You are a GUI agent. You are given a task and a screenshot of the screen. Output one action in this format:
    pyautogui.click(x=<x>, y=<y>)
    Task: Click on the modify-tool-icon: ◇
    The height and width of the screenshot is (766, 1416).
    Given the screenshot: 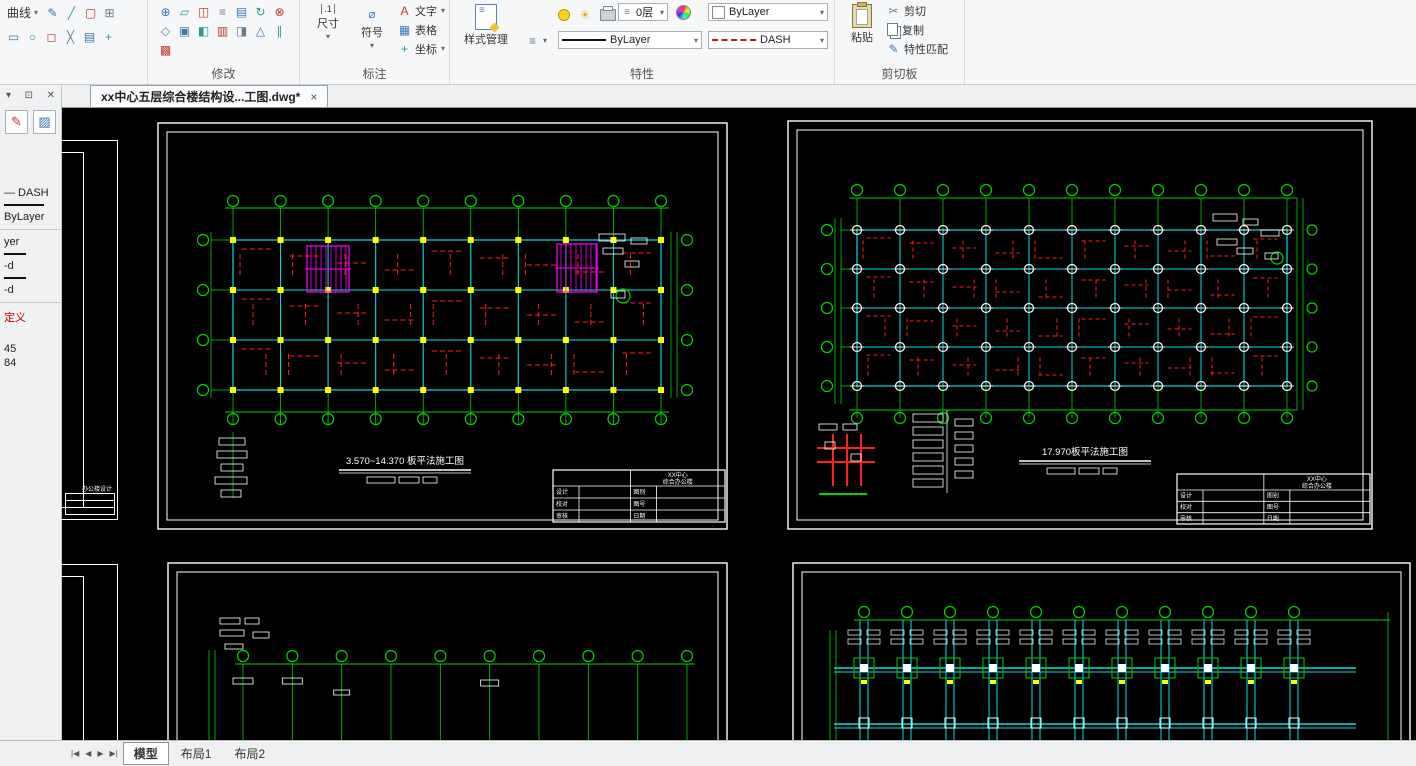 What is the action you would take?
    pyautogui.click(x=165, y=30)
    